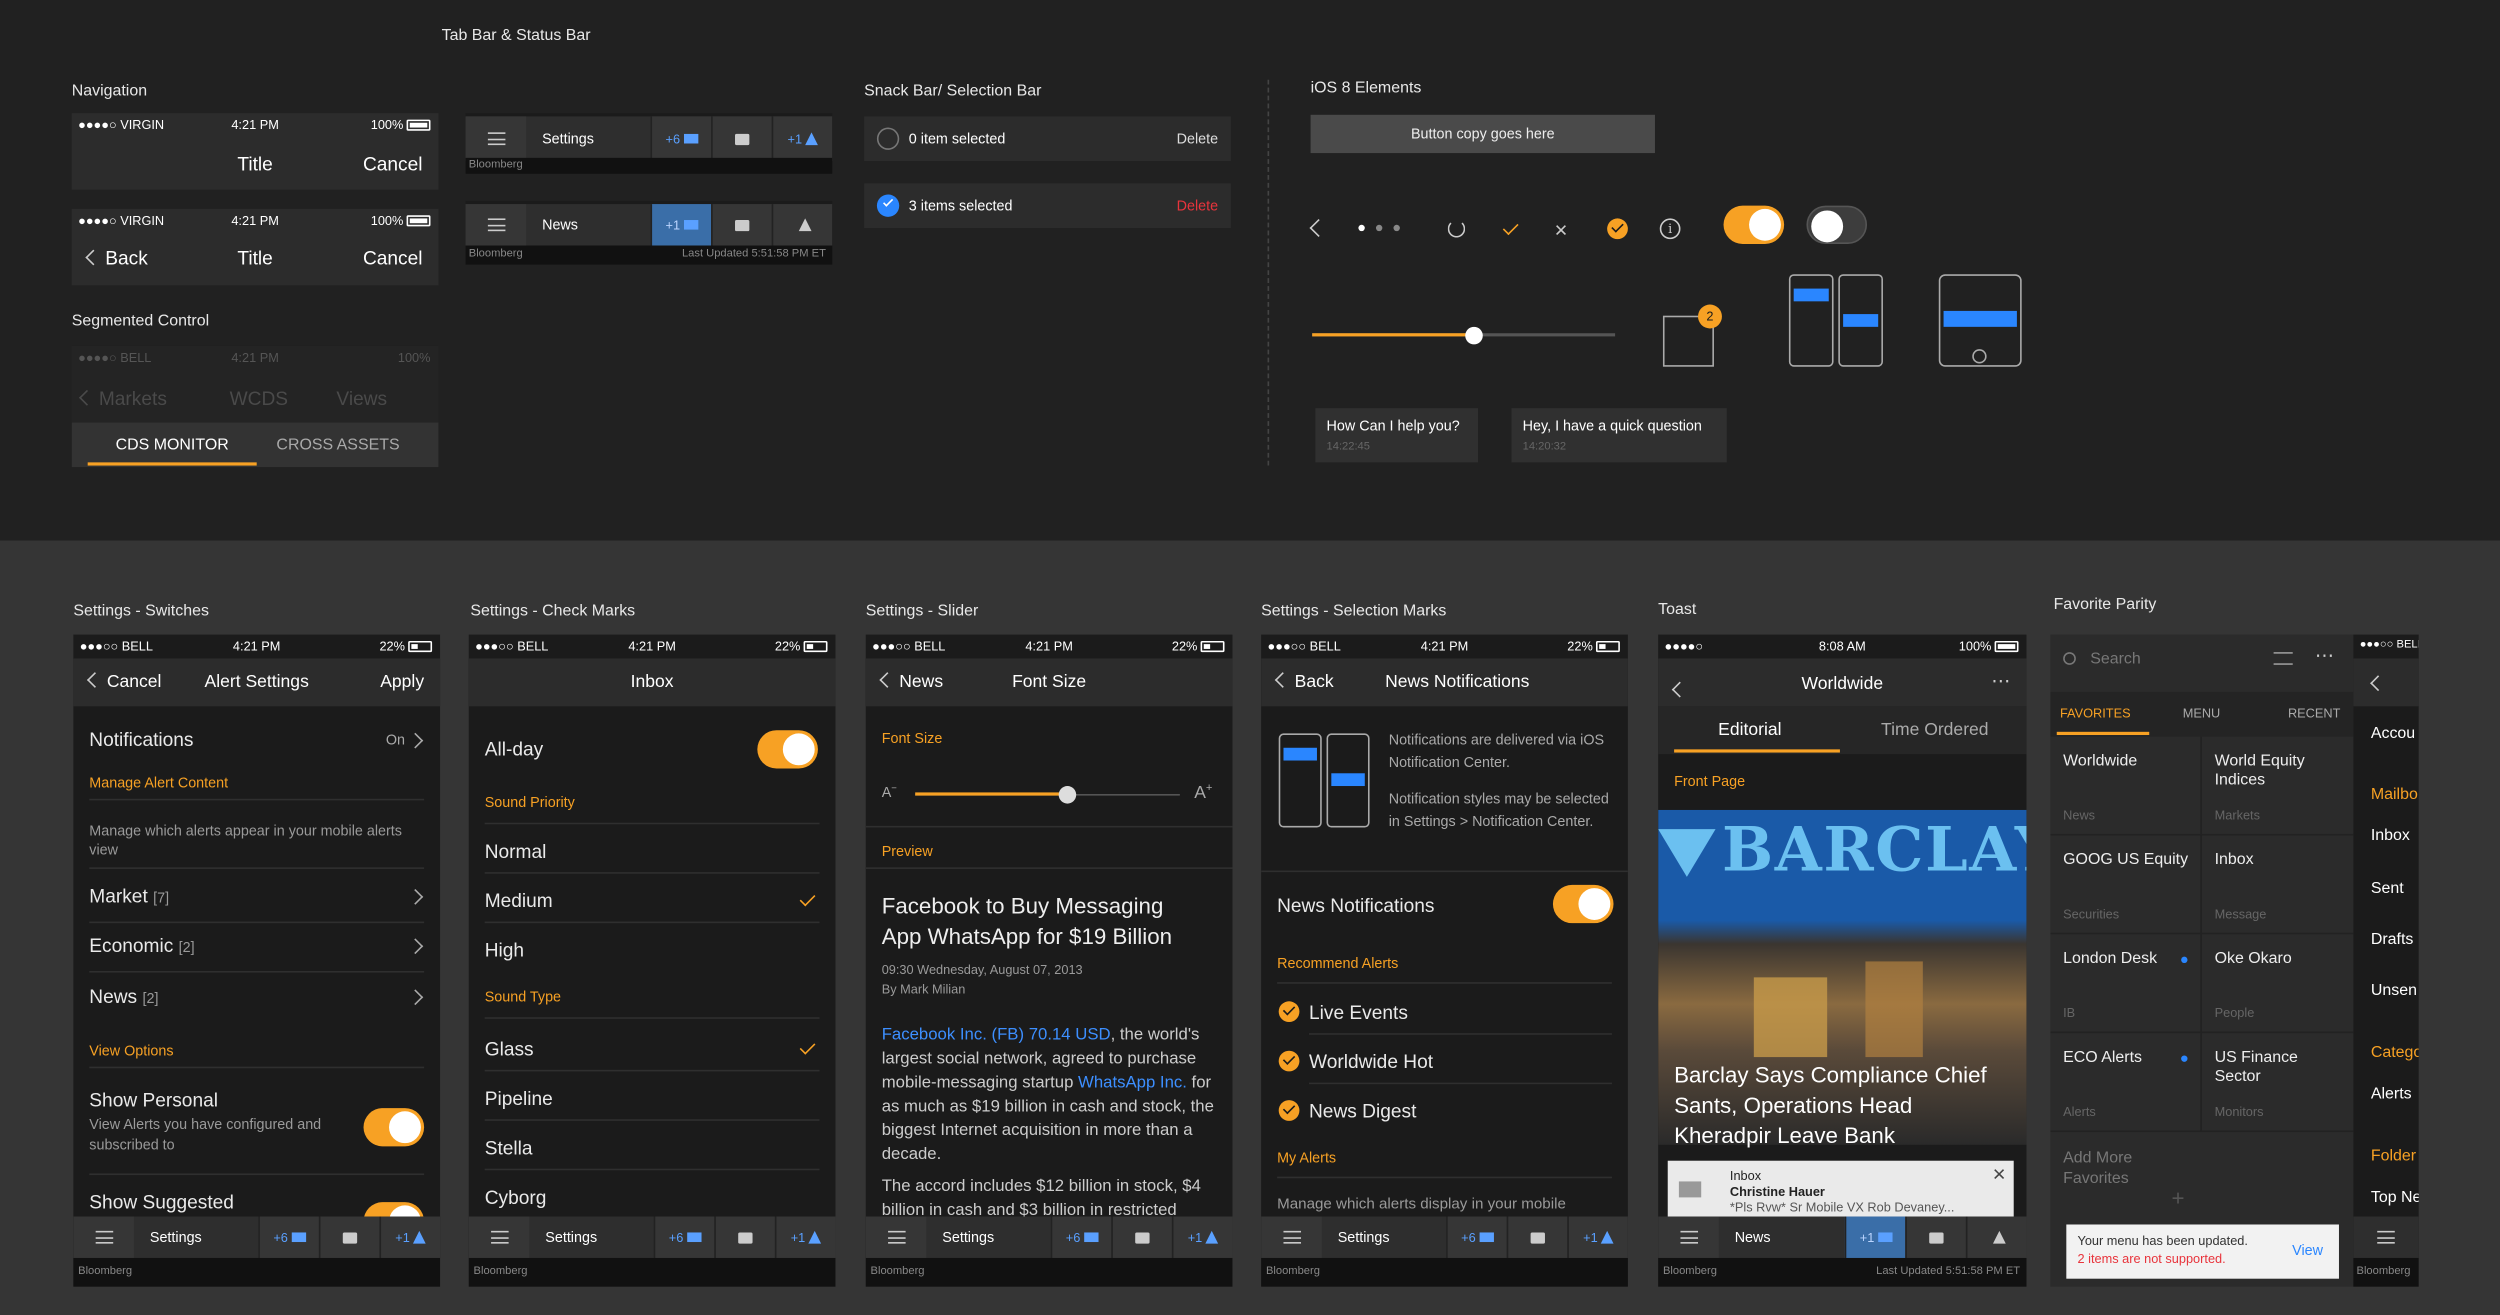 The image size is (2500, 1315). Describe the element at coordinates (888, 138) in the screenshot. I see `select-circle` at that location.